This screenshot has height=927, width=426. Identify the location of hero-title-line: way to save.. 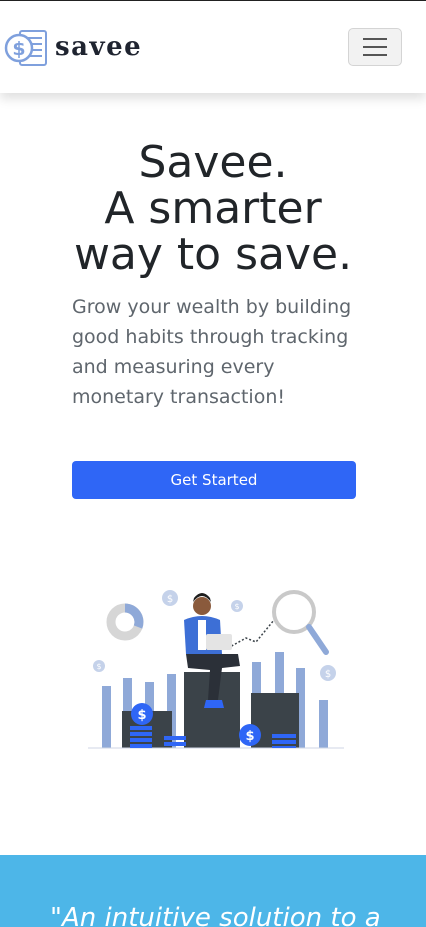
(213, 254).